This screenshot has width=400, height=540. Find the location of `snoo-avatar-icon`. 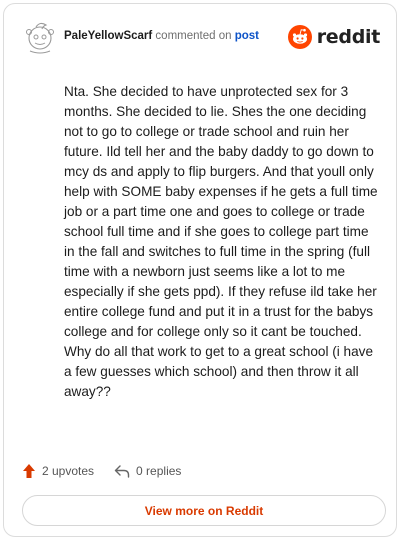

snoo-avatar-icon is located at coordinates (40, 37).